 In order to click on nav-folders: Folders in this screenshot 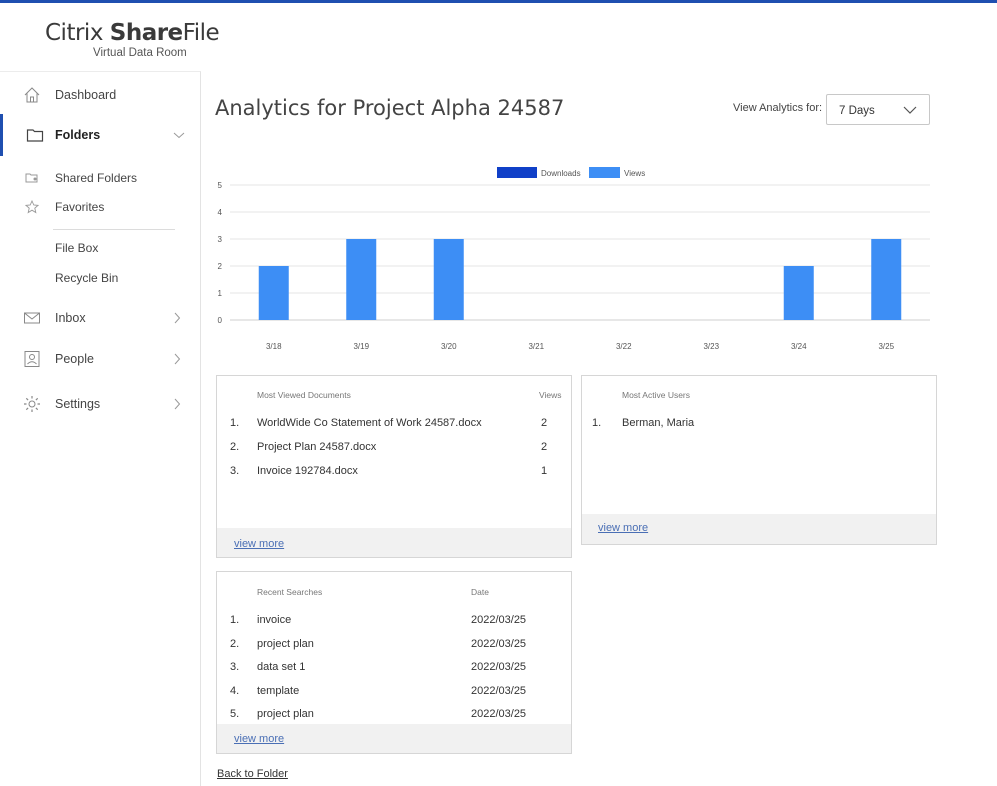, I will do `click(100, 135)`.